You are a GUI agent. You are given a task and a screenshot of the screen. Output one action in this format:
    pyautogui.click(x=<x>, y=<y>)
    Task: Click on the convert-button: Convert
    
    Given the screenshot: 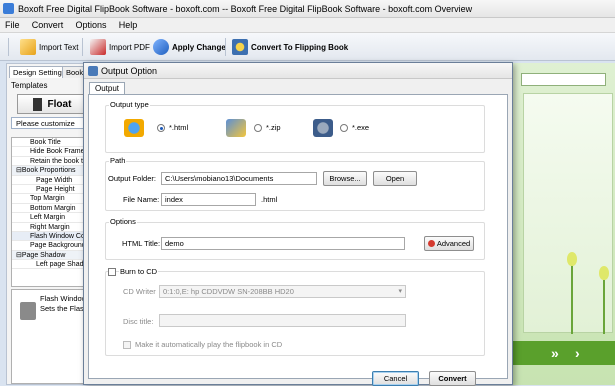 What is the action you would take?
    pyautogui.click(x=452, y=378)
    